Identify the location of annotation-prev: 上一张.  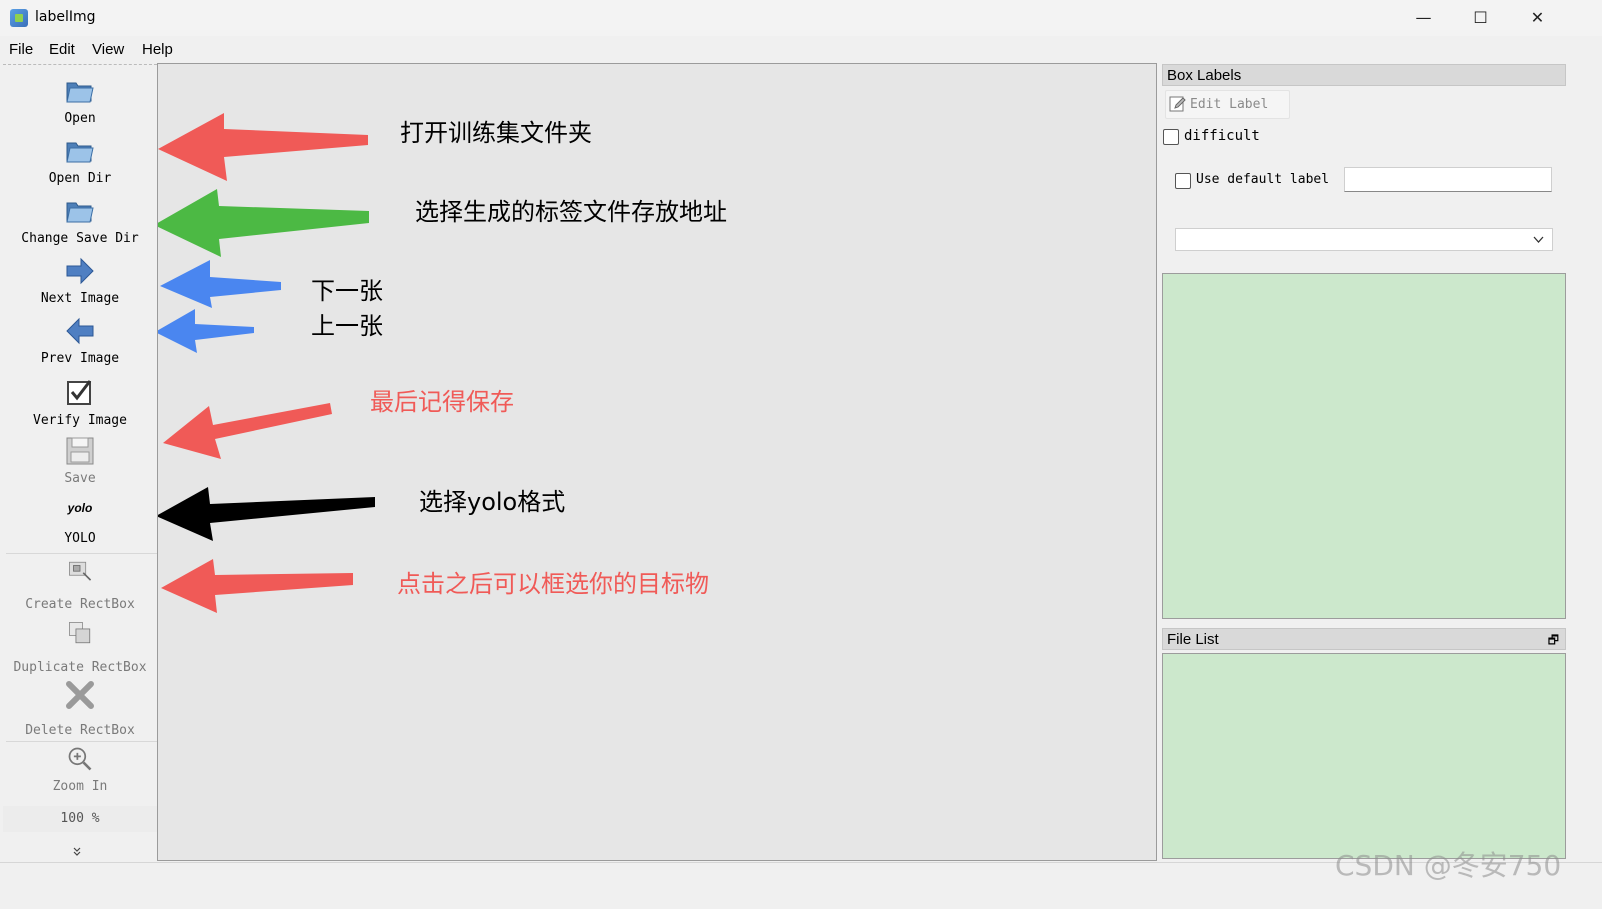
(347, 326).